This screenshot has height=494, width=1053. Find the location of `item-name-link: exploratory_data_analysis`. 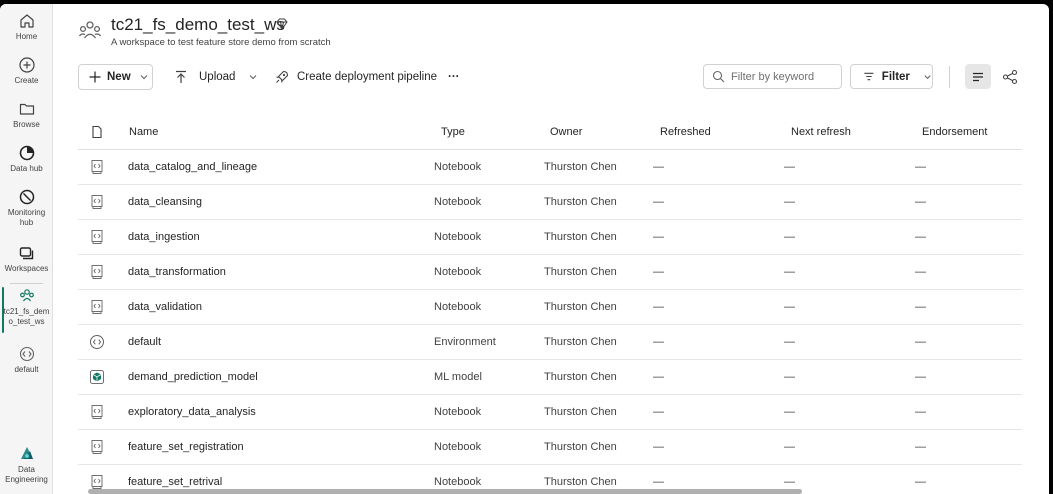

item-name-link: exploratory_data_analysis is located at coordinates (192, 412).